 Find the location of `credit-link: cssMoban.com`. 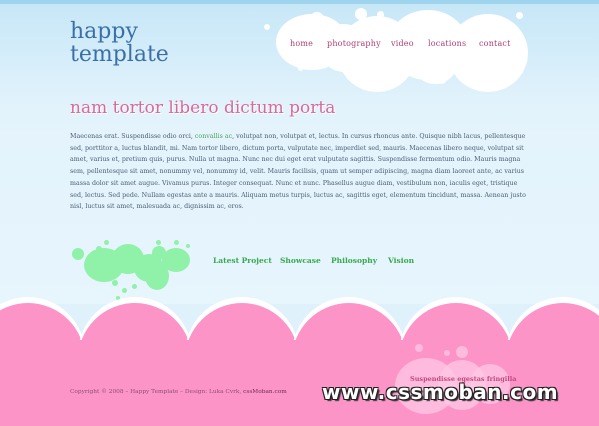

credit-link: cssMoban.com is located at coordinates (265, 392).